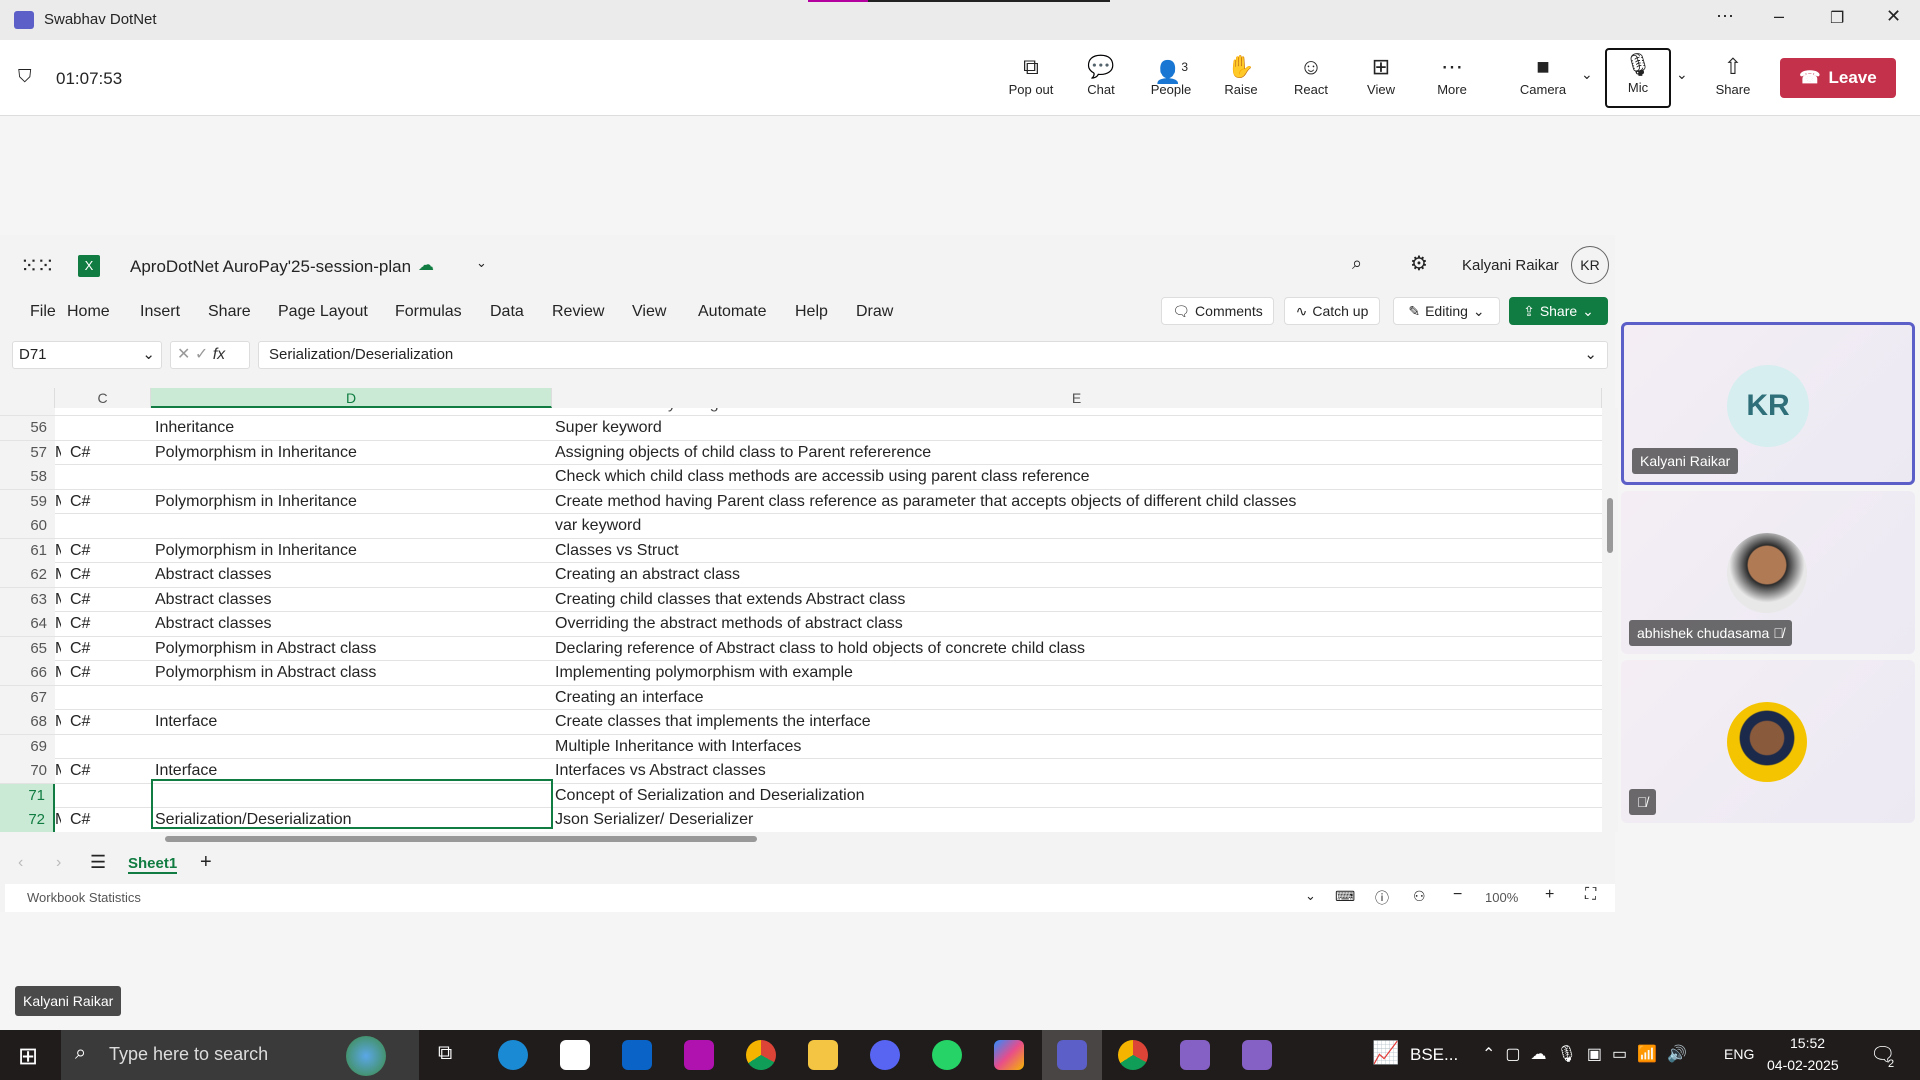 This screenshot has height=1080, width=1920. What do you see at coordinates (1768, 572) in the screenshot?
I see `participant-tile-abhishek: abhishek chudasama 🎙̸` at bounding box center [1768, 572].